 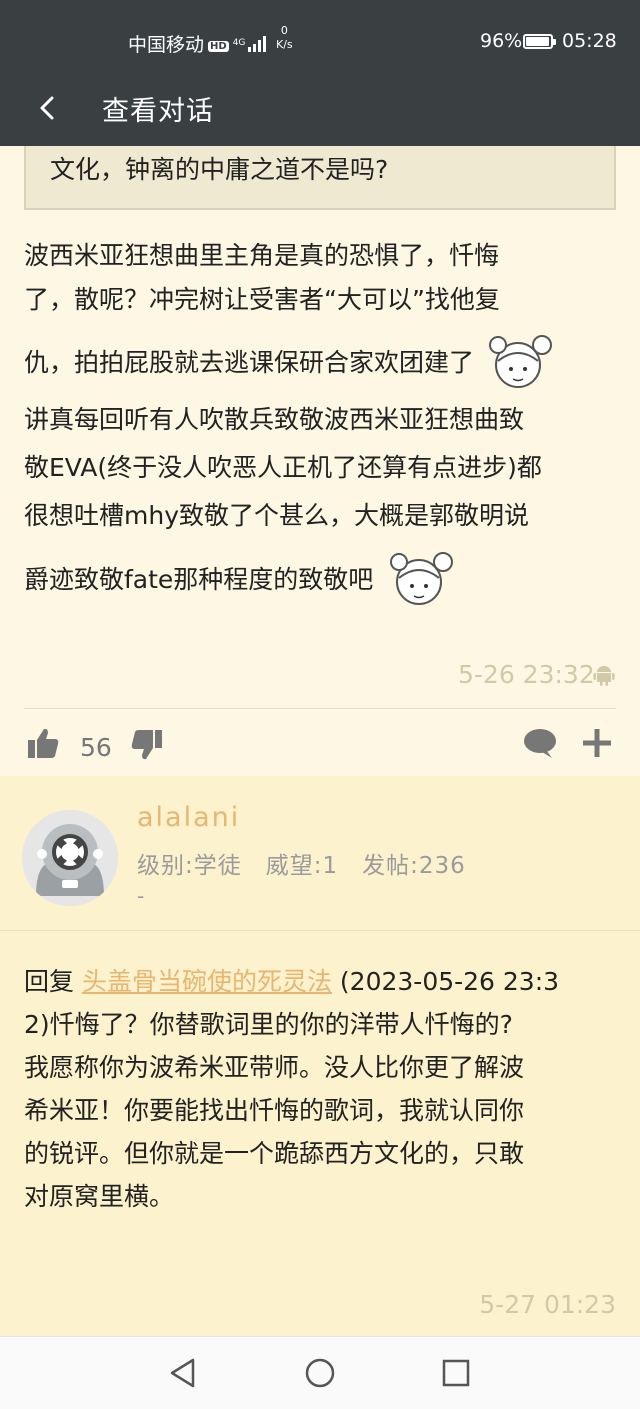 I want to click on post-line: 爵迹致敬fate那种程度的致敬吧, so click(x=199, y=579).